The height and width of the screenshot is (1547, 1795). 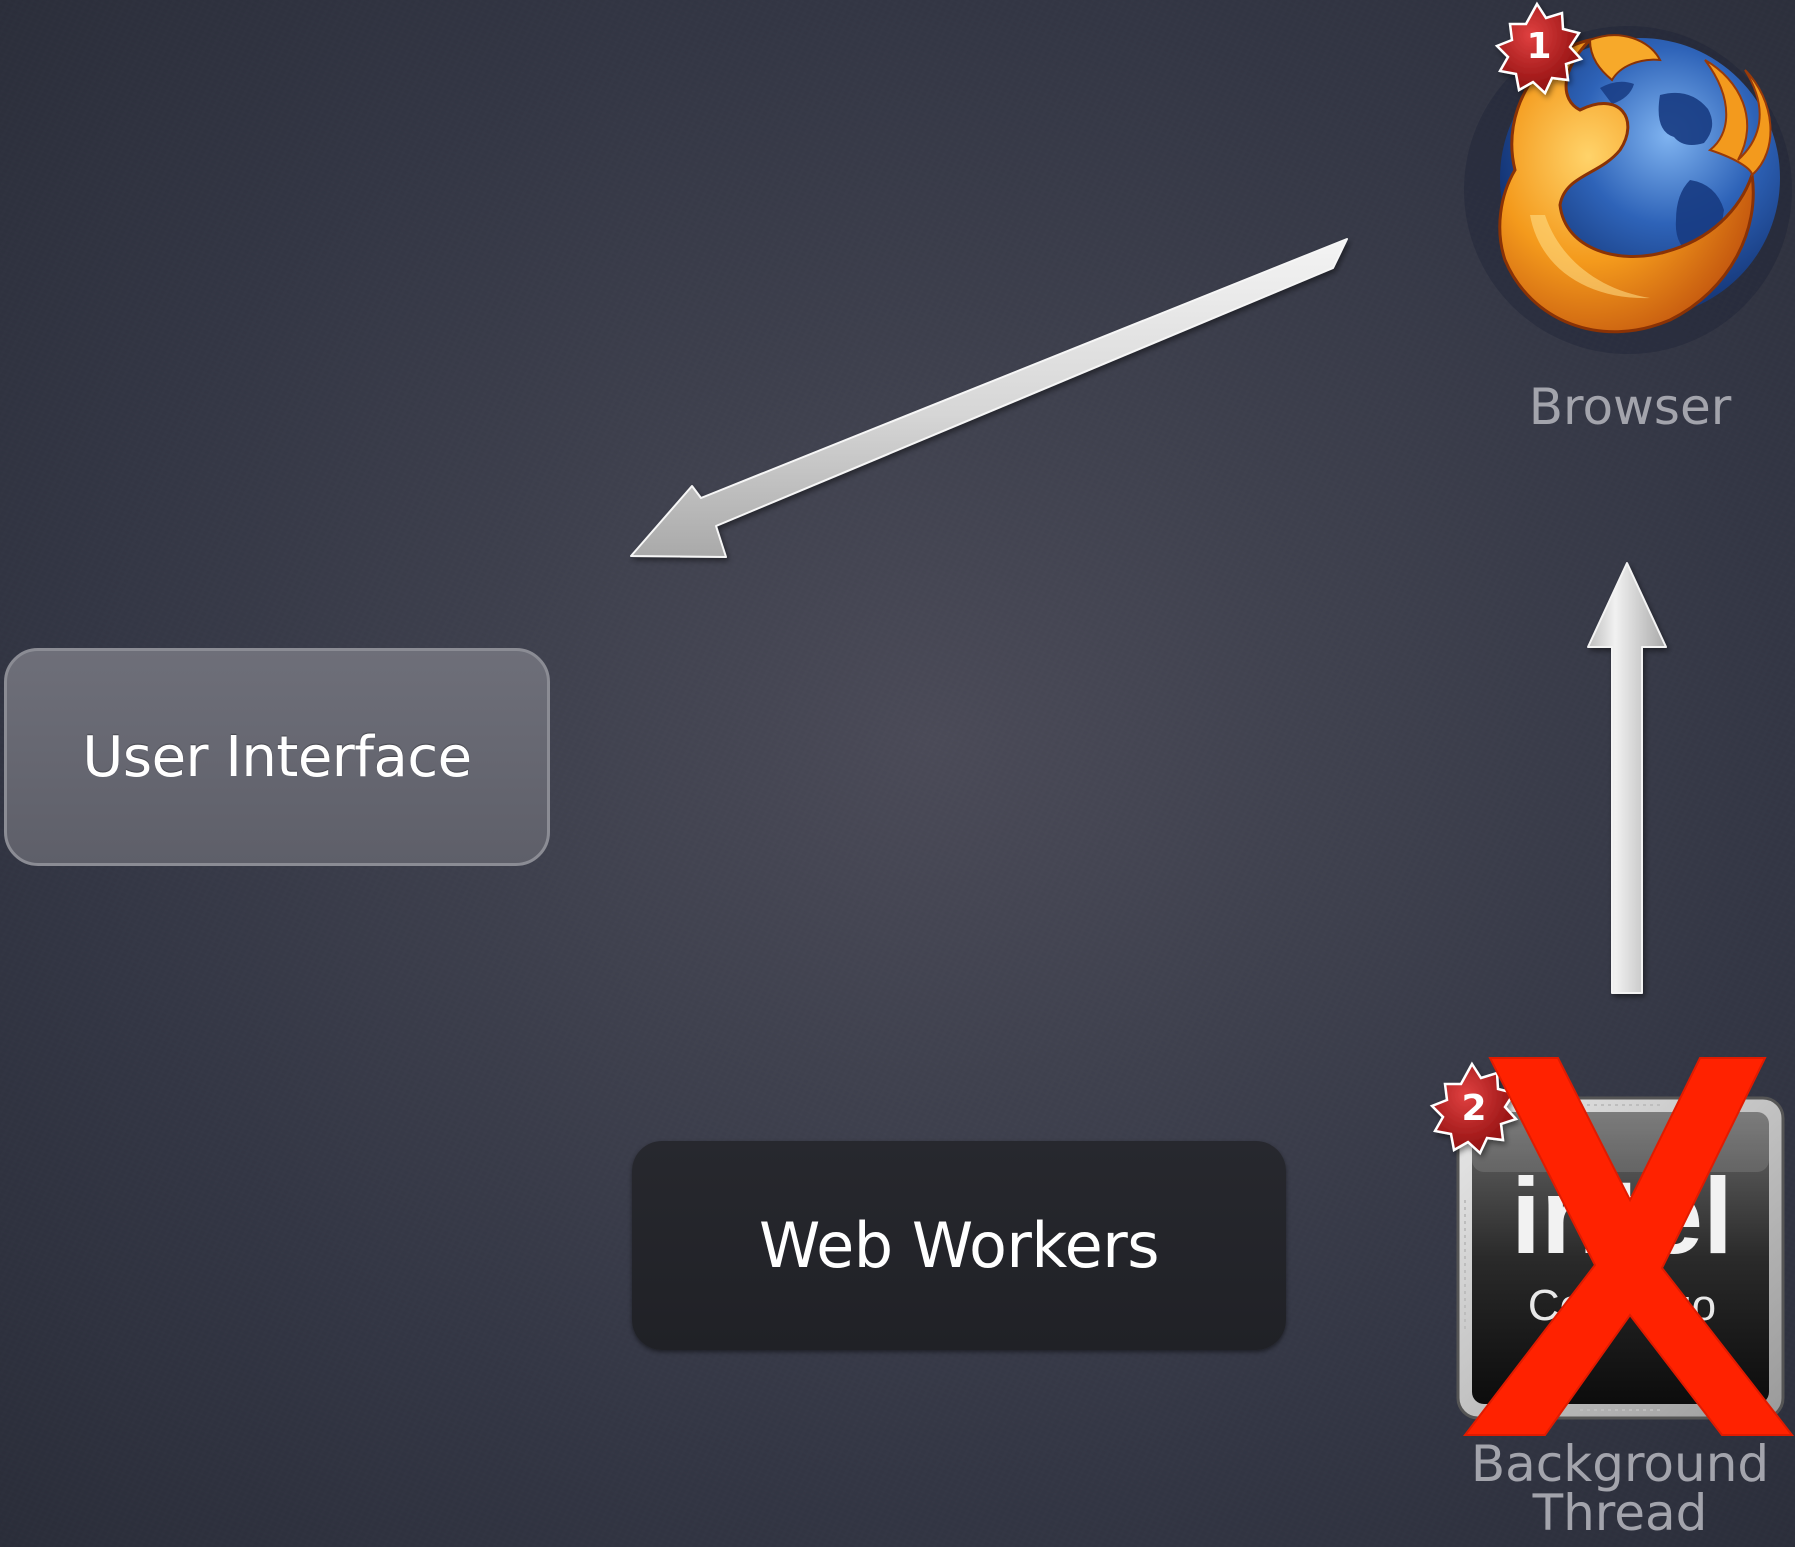 I want to click on firefox-logo-icon, so click(x=1628, y=190).